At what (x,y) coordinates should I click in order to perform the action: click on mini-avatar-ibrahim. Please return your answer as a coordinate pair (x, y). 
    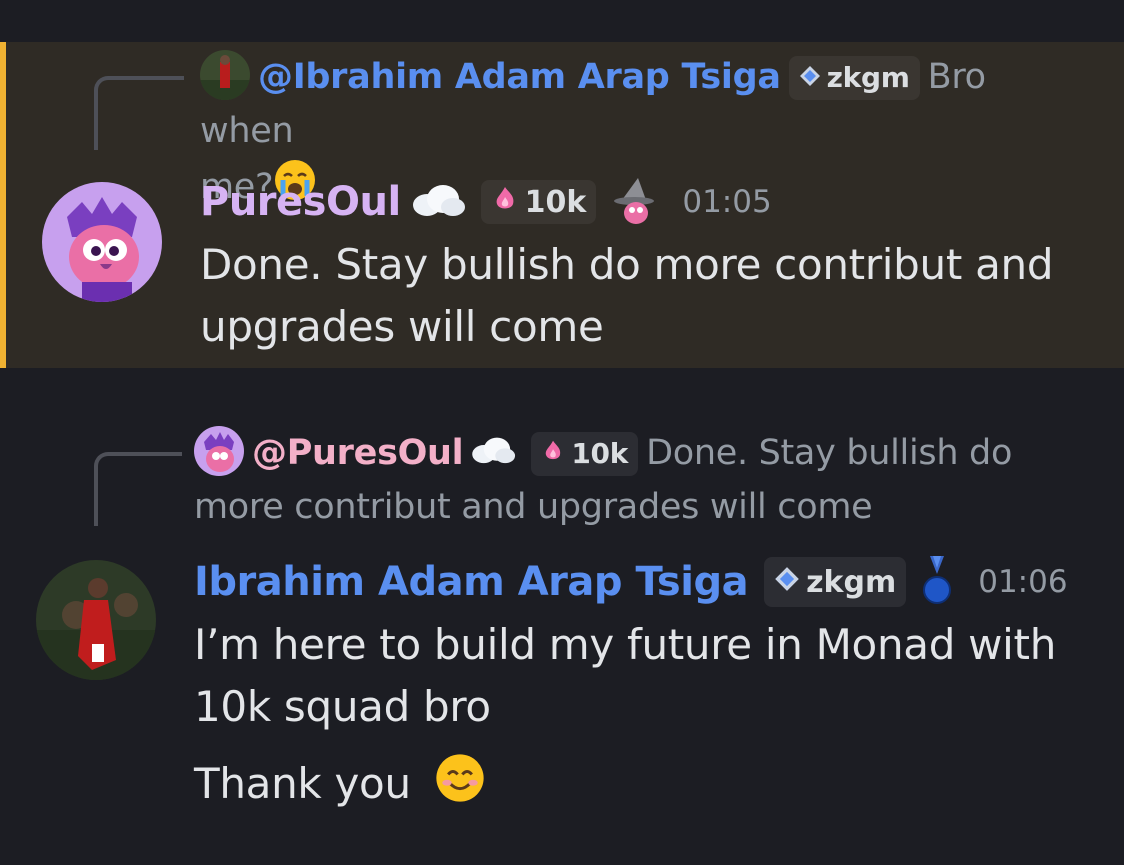
    Looking at the image, I should click on (225, 75).